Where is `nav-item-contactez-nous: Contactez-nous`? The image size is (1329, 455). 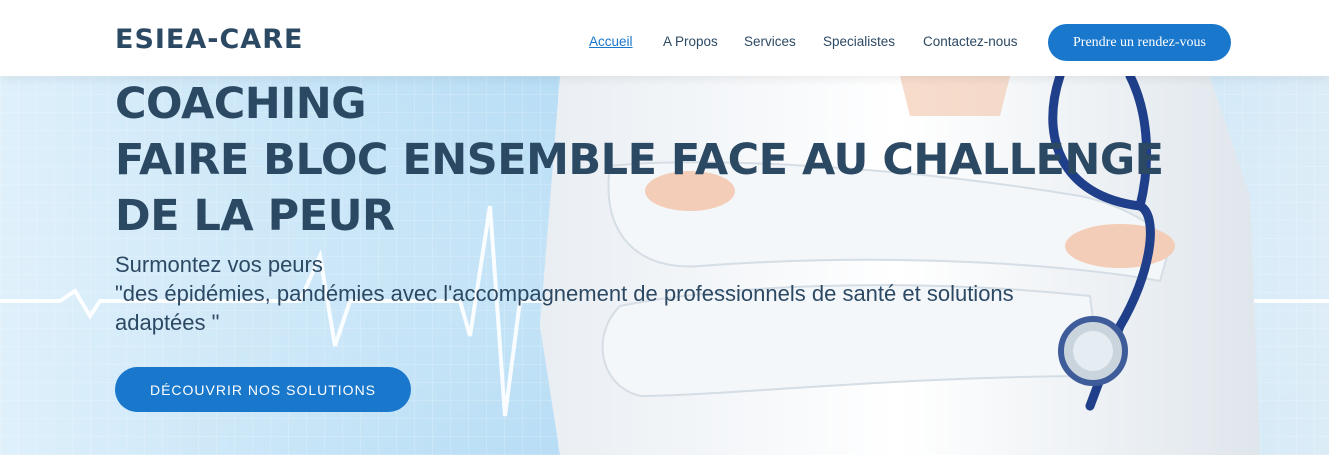
nav-item-contactez-nous: Contactez-nous is located at coordinates (970, 41).